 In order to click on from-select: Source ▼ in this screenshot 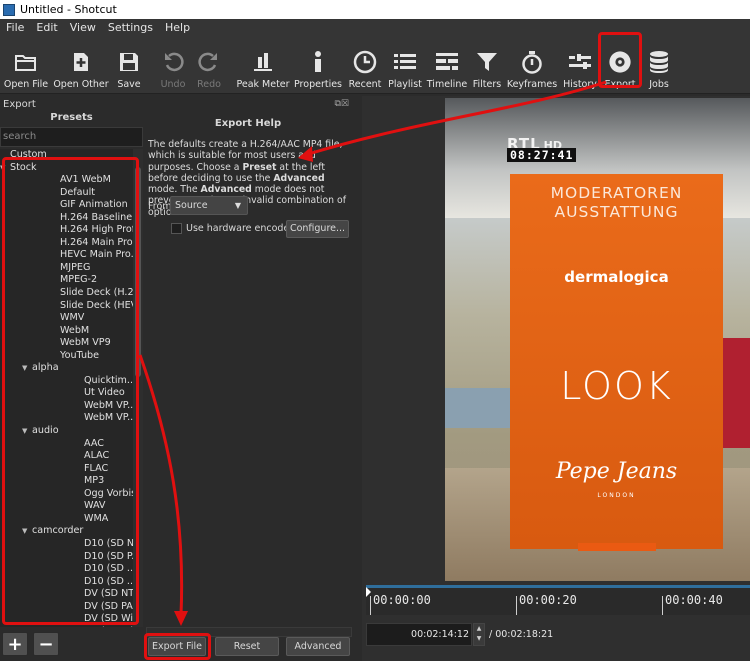, I will do `click(209, 205)`.